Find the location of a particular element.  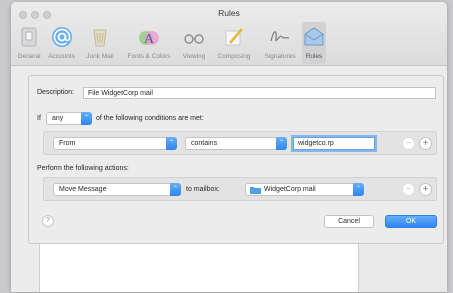

condition-row: From ⌃ contains ⌃ widgetco.rp − + is located at coordinates (240, 143).